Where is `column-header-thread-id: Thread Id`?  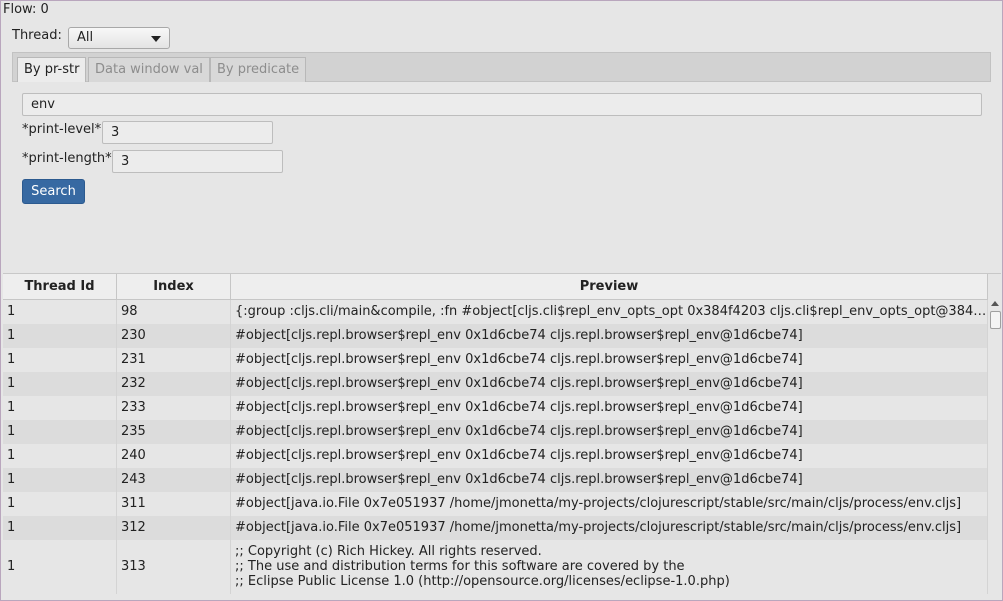 column-header-thread-id: Thread Id is located at coordinates (60, 286).